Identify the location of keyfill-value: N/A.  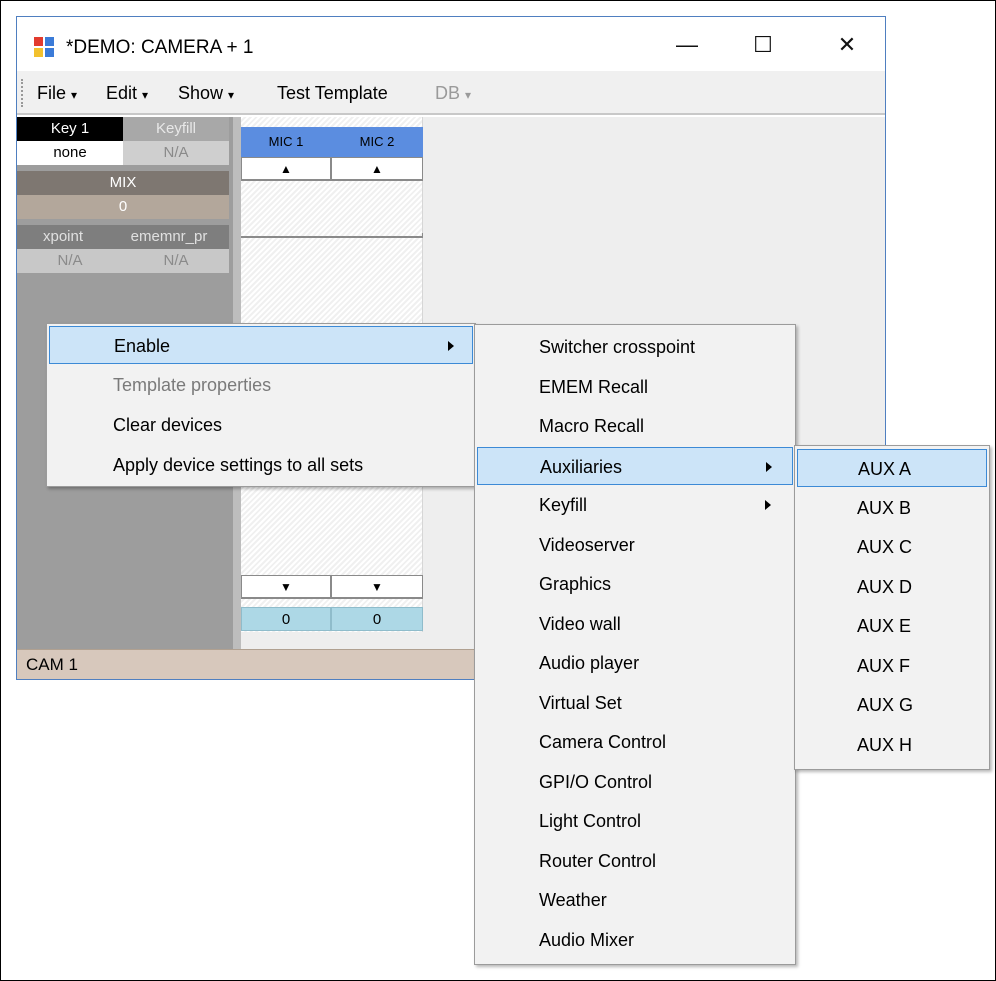
(176, 153).